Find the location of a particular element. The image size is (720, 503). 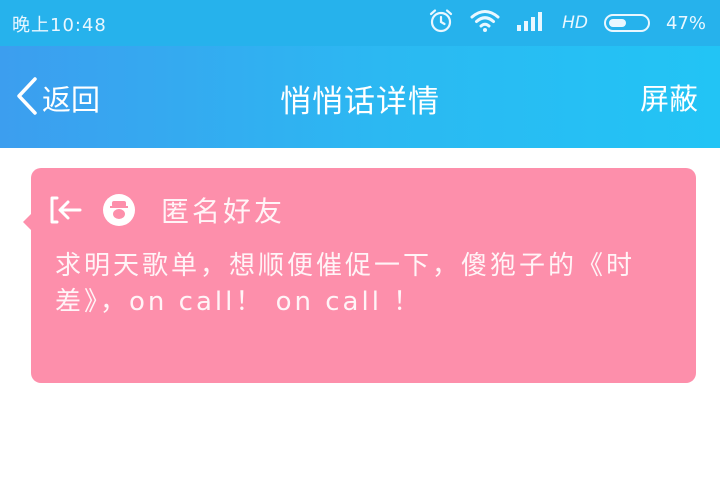

signal-icon is located at coordinates (531, 23).